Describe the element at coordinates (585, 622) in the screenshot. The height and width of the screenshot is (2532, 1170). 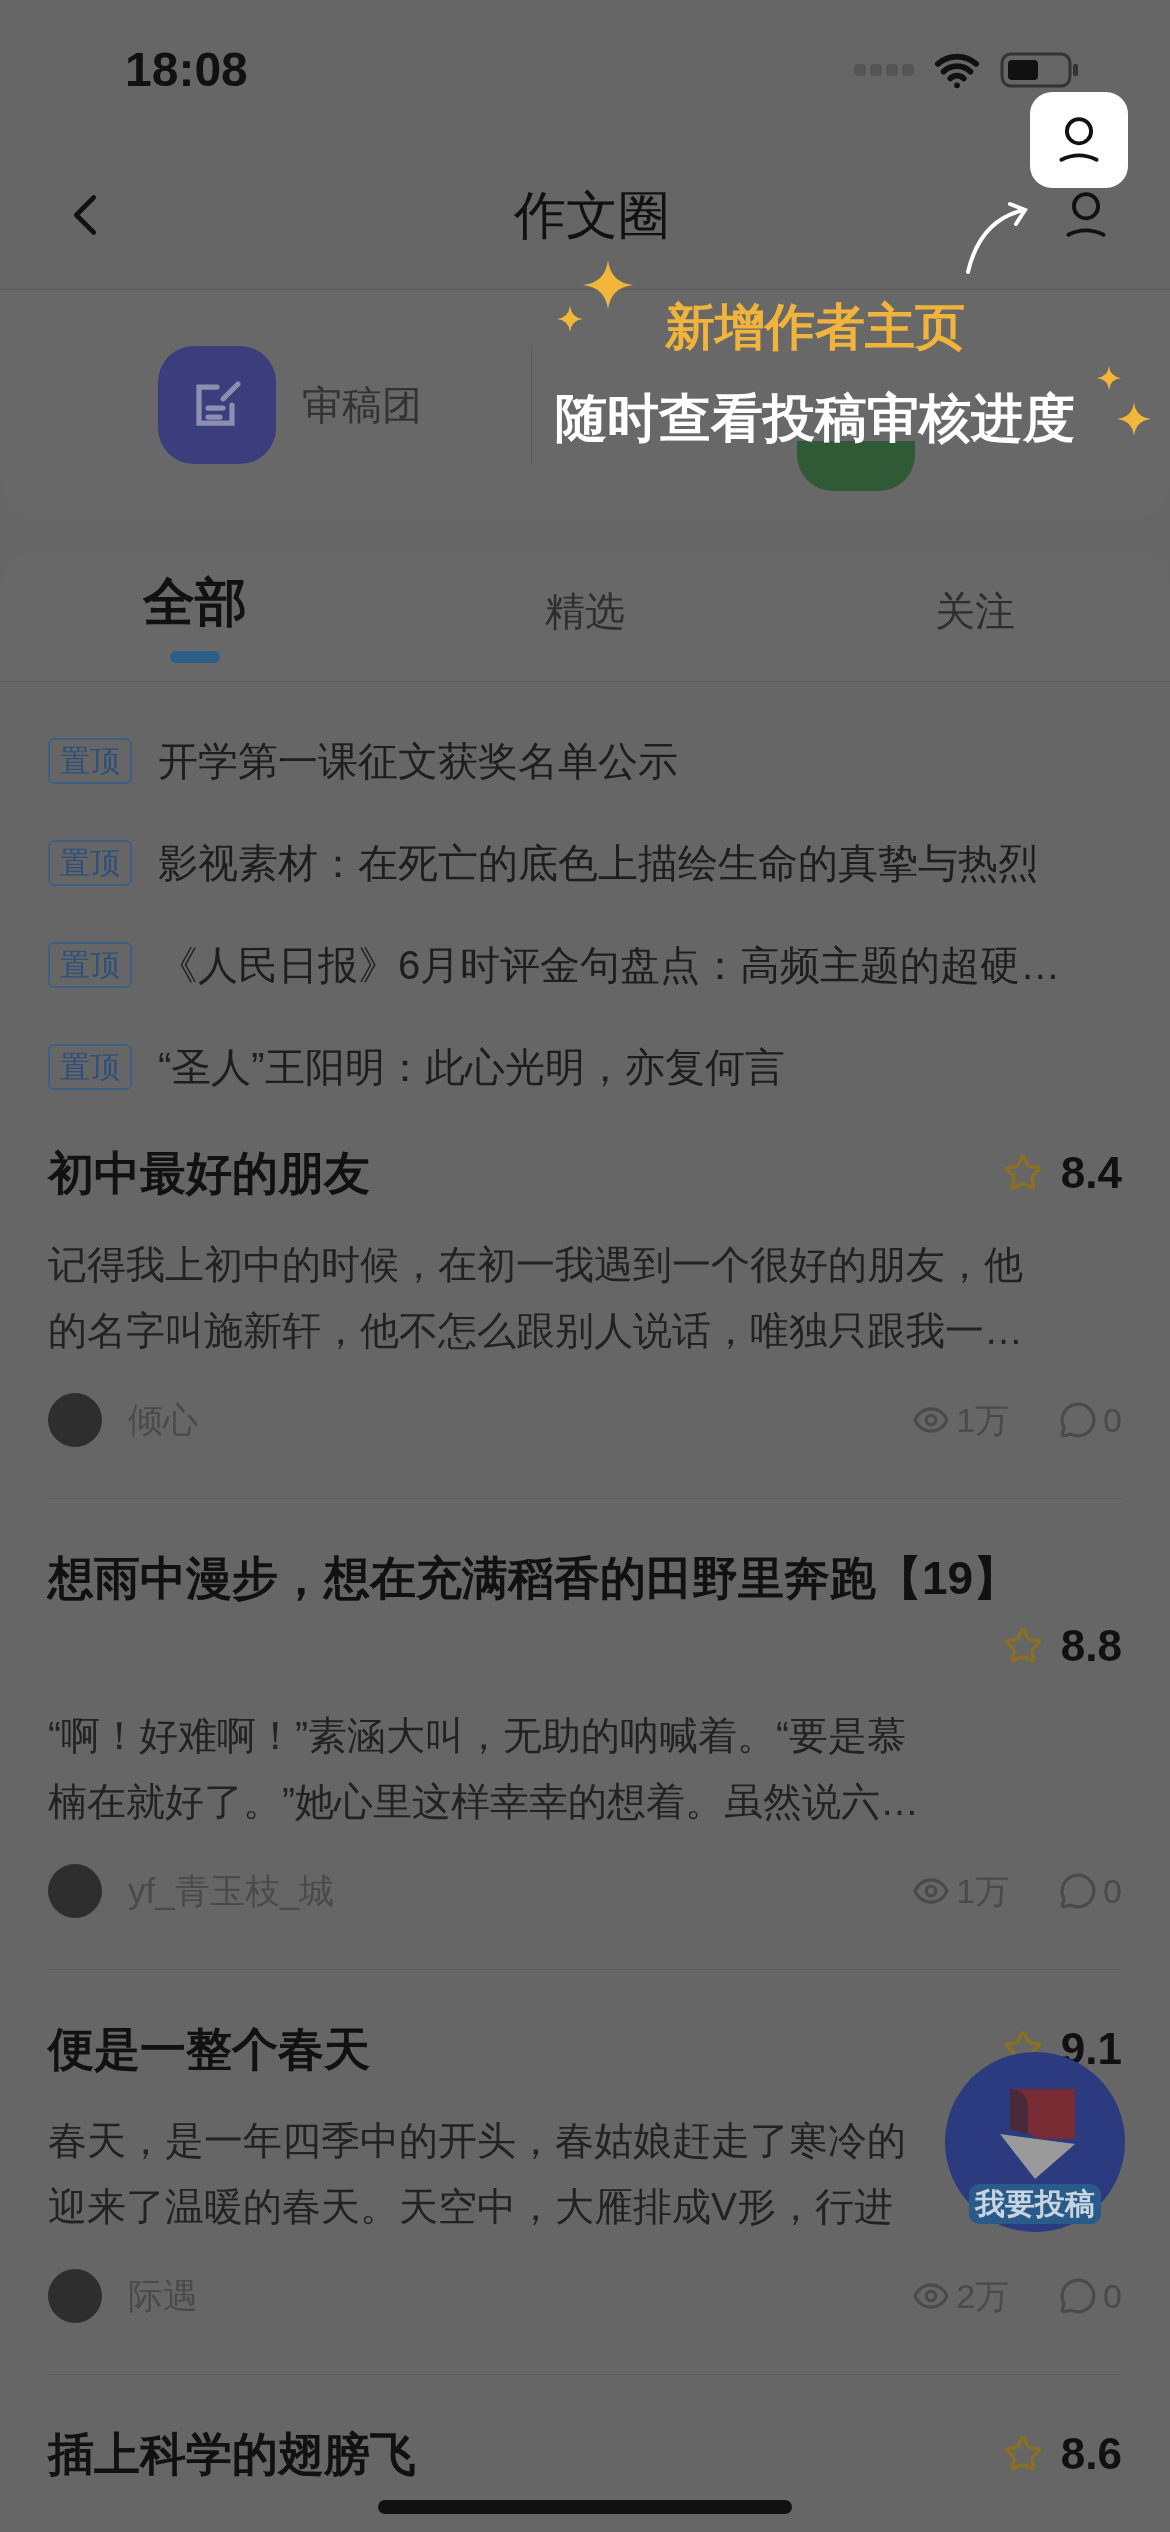
I see `tab: 精选` at that location.